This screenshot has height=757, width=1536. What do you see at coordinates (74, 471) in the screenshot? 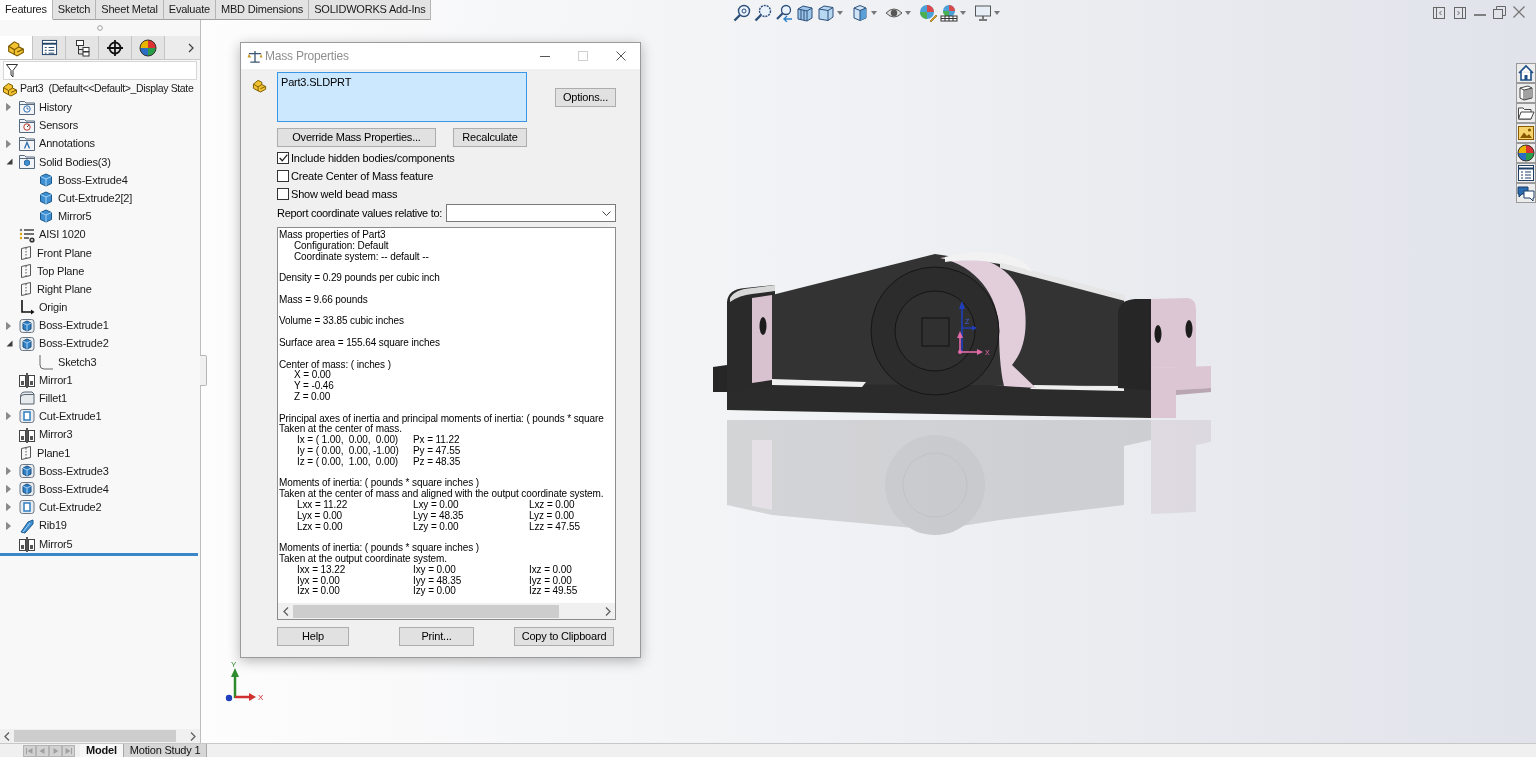
I see `tree-item: Boss-Extrude3` at bounding box center [74, 471].